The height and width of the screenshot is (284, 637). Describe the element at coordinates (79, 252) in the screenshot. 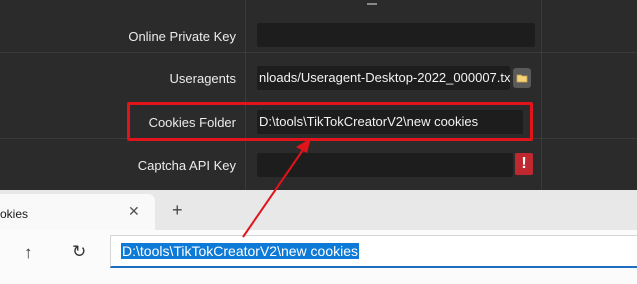

I see `refresh-icon: ↻` at that location.